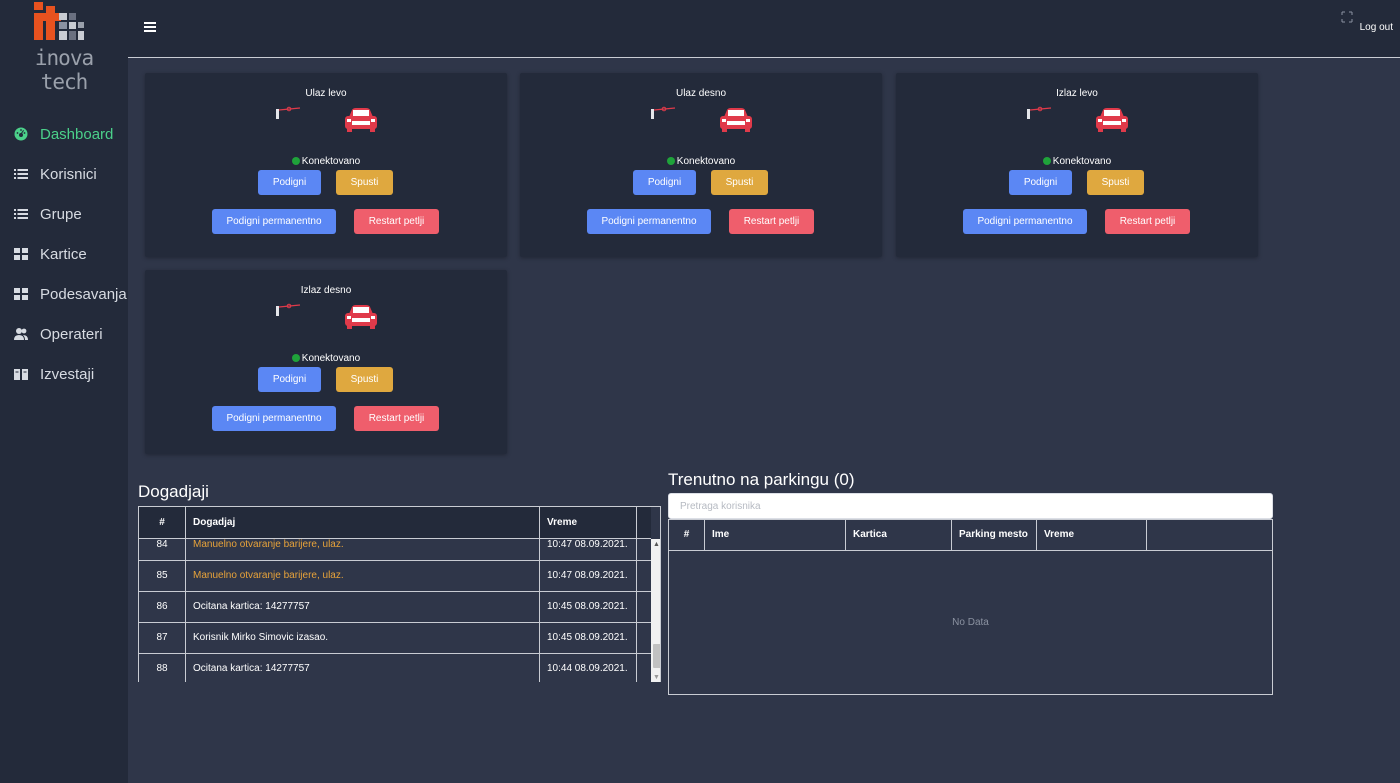  I want to click on event-text: Manuelno otvaranje barijere, ulaz., so click(268, 575).